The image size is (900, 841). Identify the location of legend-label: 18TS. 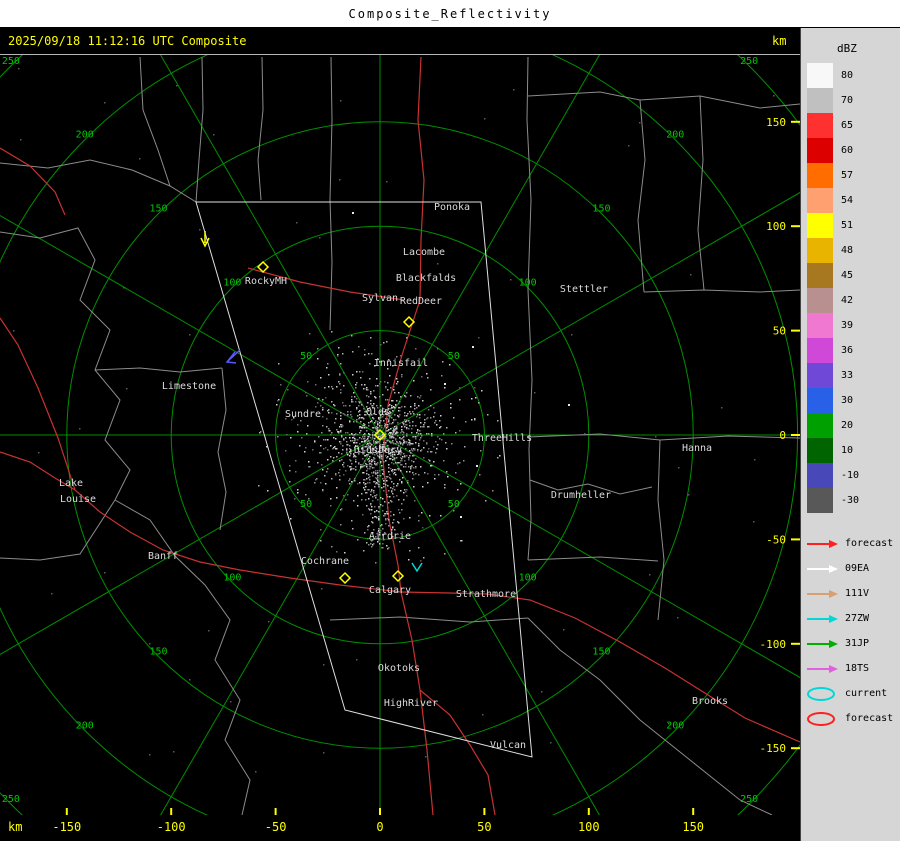
(857, 668).